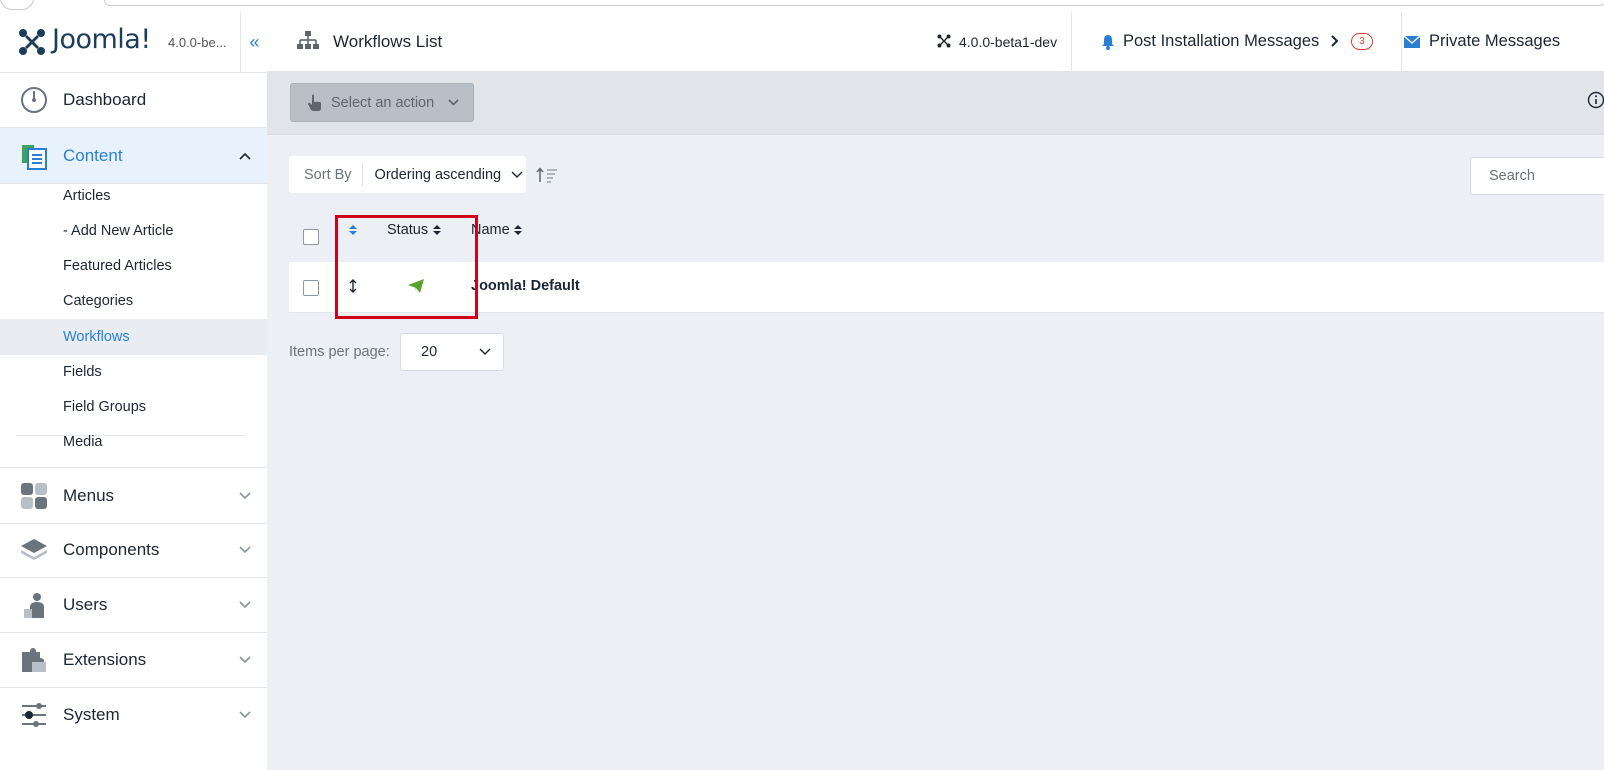  Describe the element at coordinates (1412, 41) in the screenshot. I see `envelope-icon` at that location.